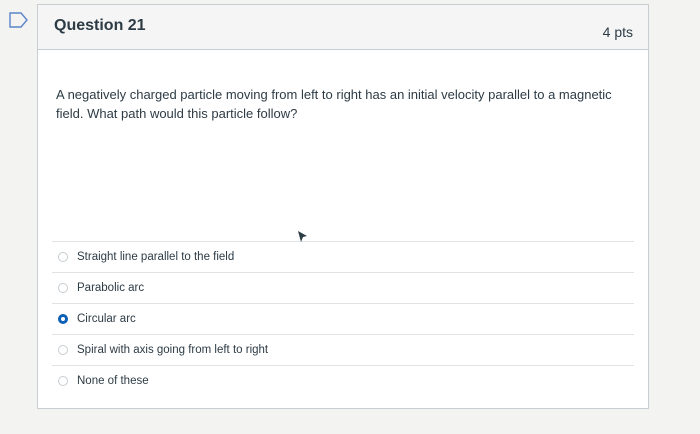 The width and height of the screenshot is (700, 434). Describe the element at coordinates (343, 27) in the screenshot. I see `question-header: Question 21 4 pts` at that location.